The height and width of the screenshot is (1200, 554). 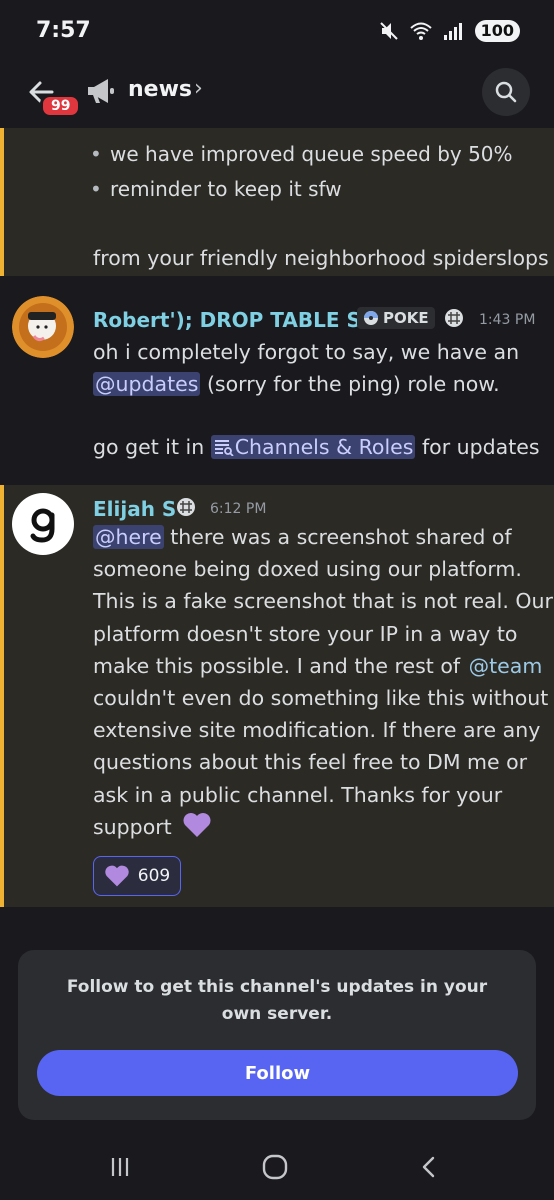 What do you see at coordinates (301, 154) in the screenshot?
I see `list-item: we have improved queue speed by 50%` at bounding box center [301, 154].